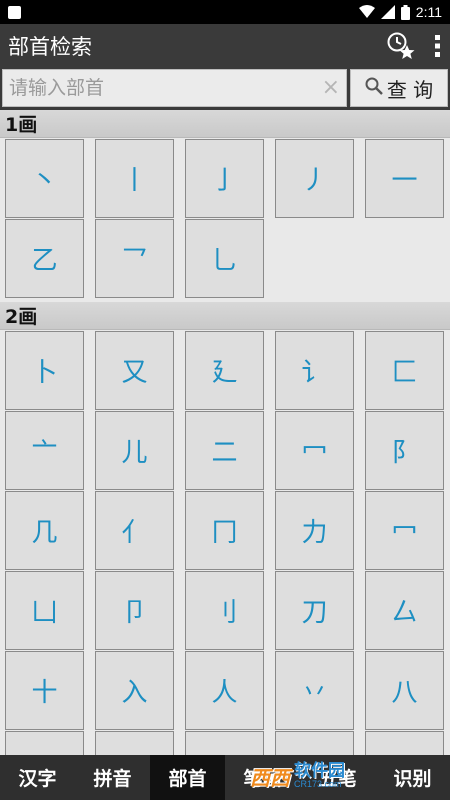  What do you see at coordinates (163, 88) in the screenshot?
I see `radical-search-input` at bounding box center [163, 88].